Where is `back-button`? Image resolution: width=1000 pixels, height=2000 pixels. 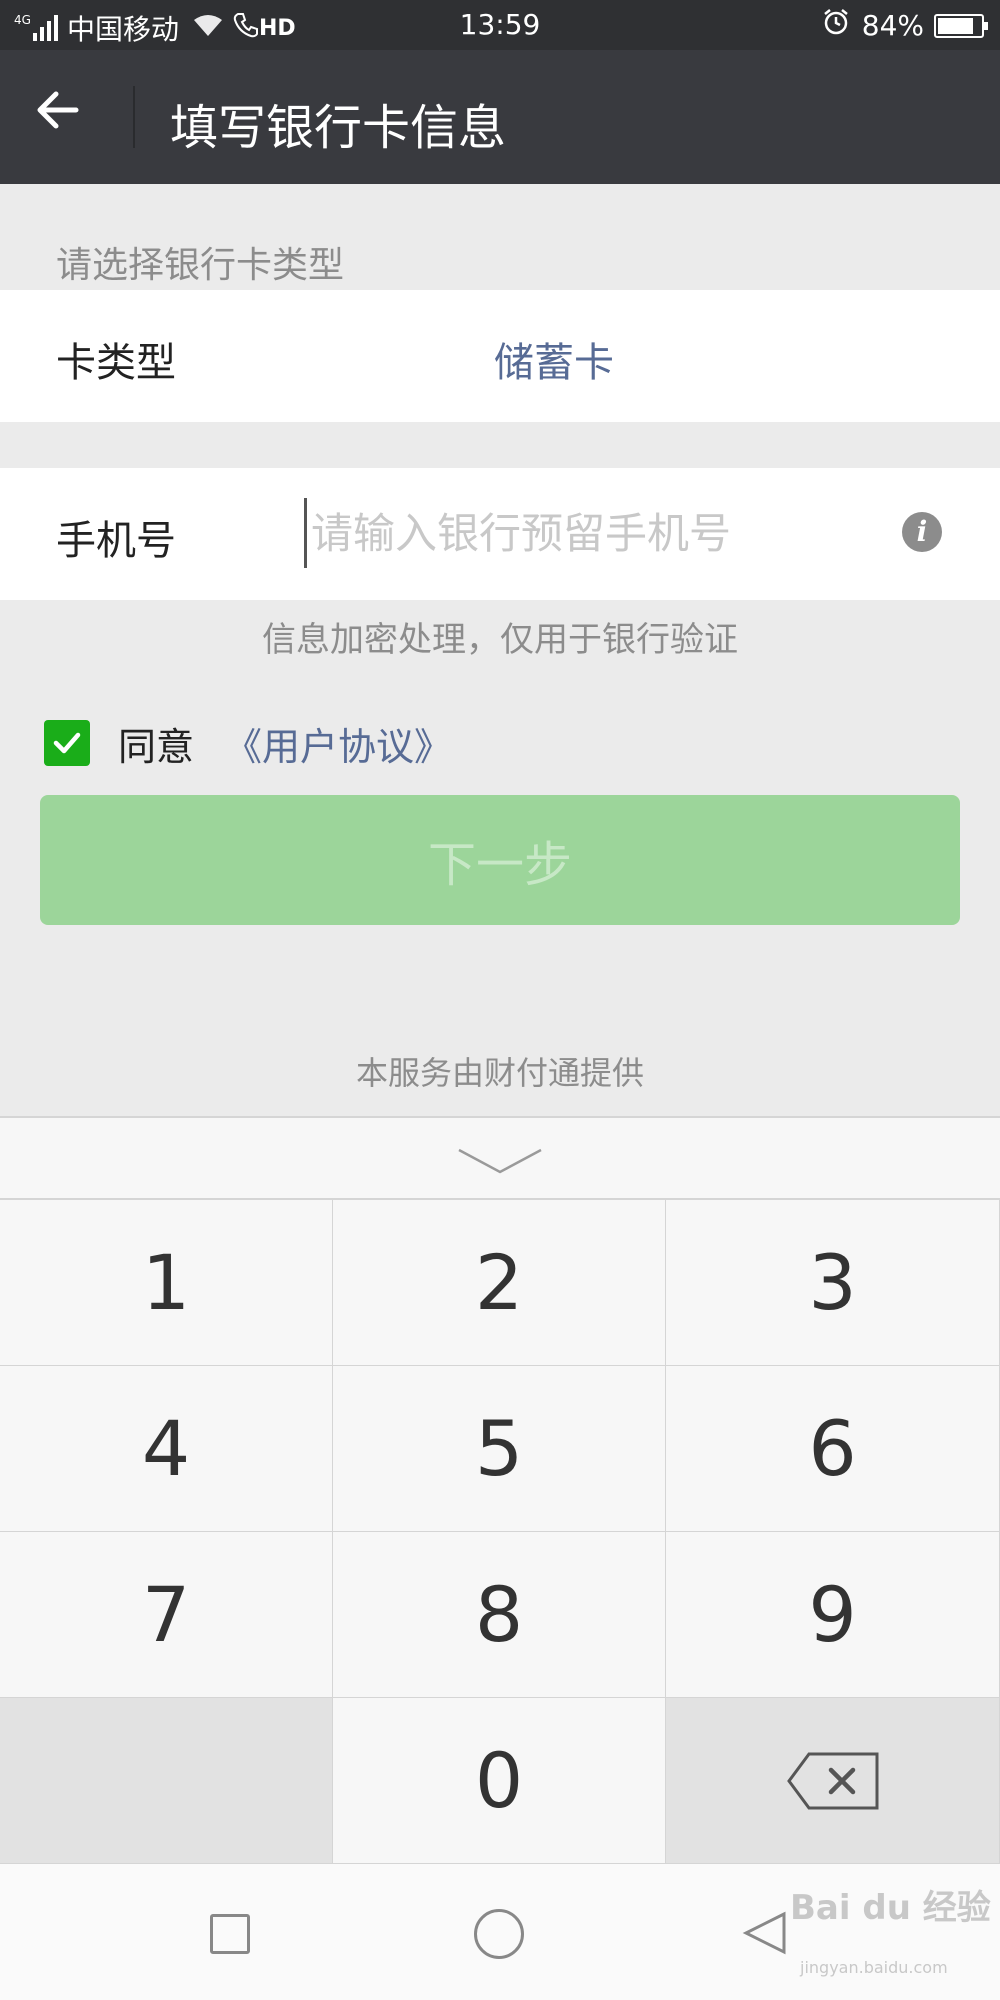 back-button is located at coordinates (68, 117).